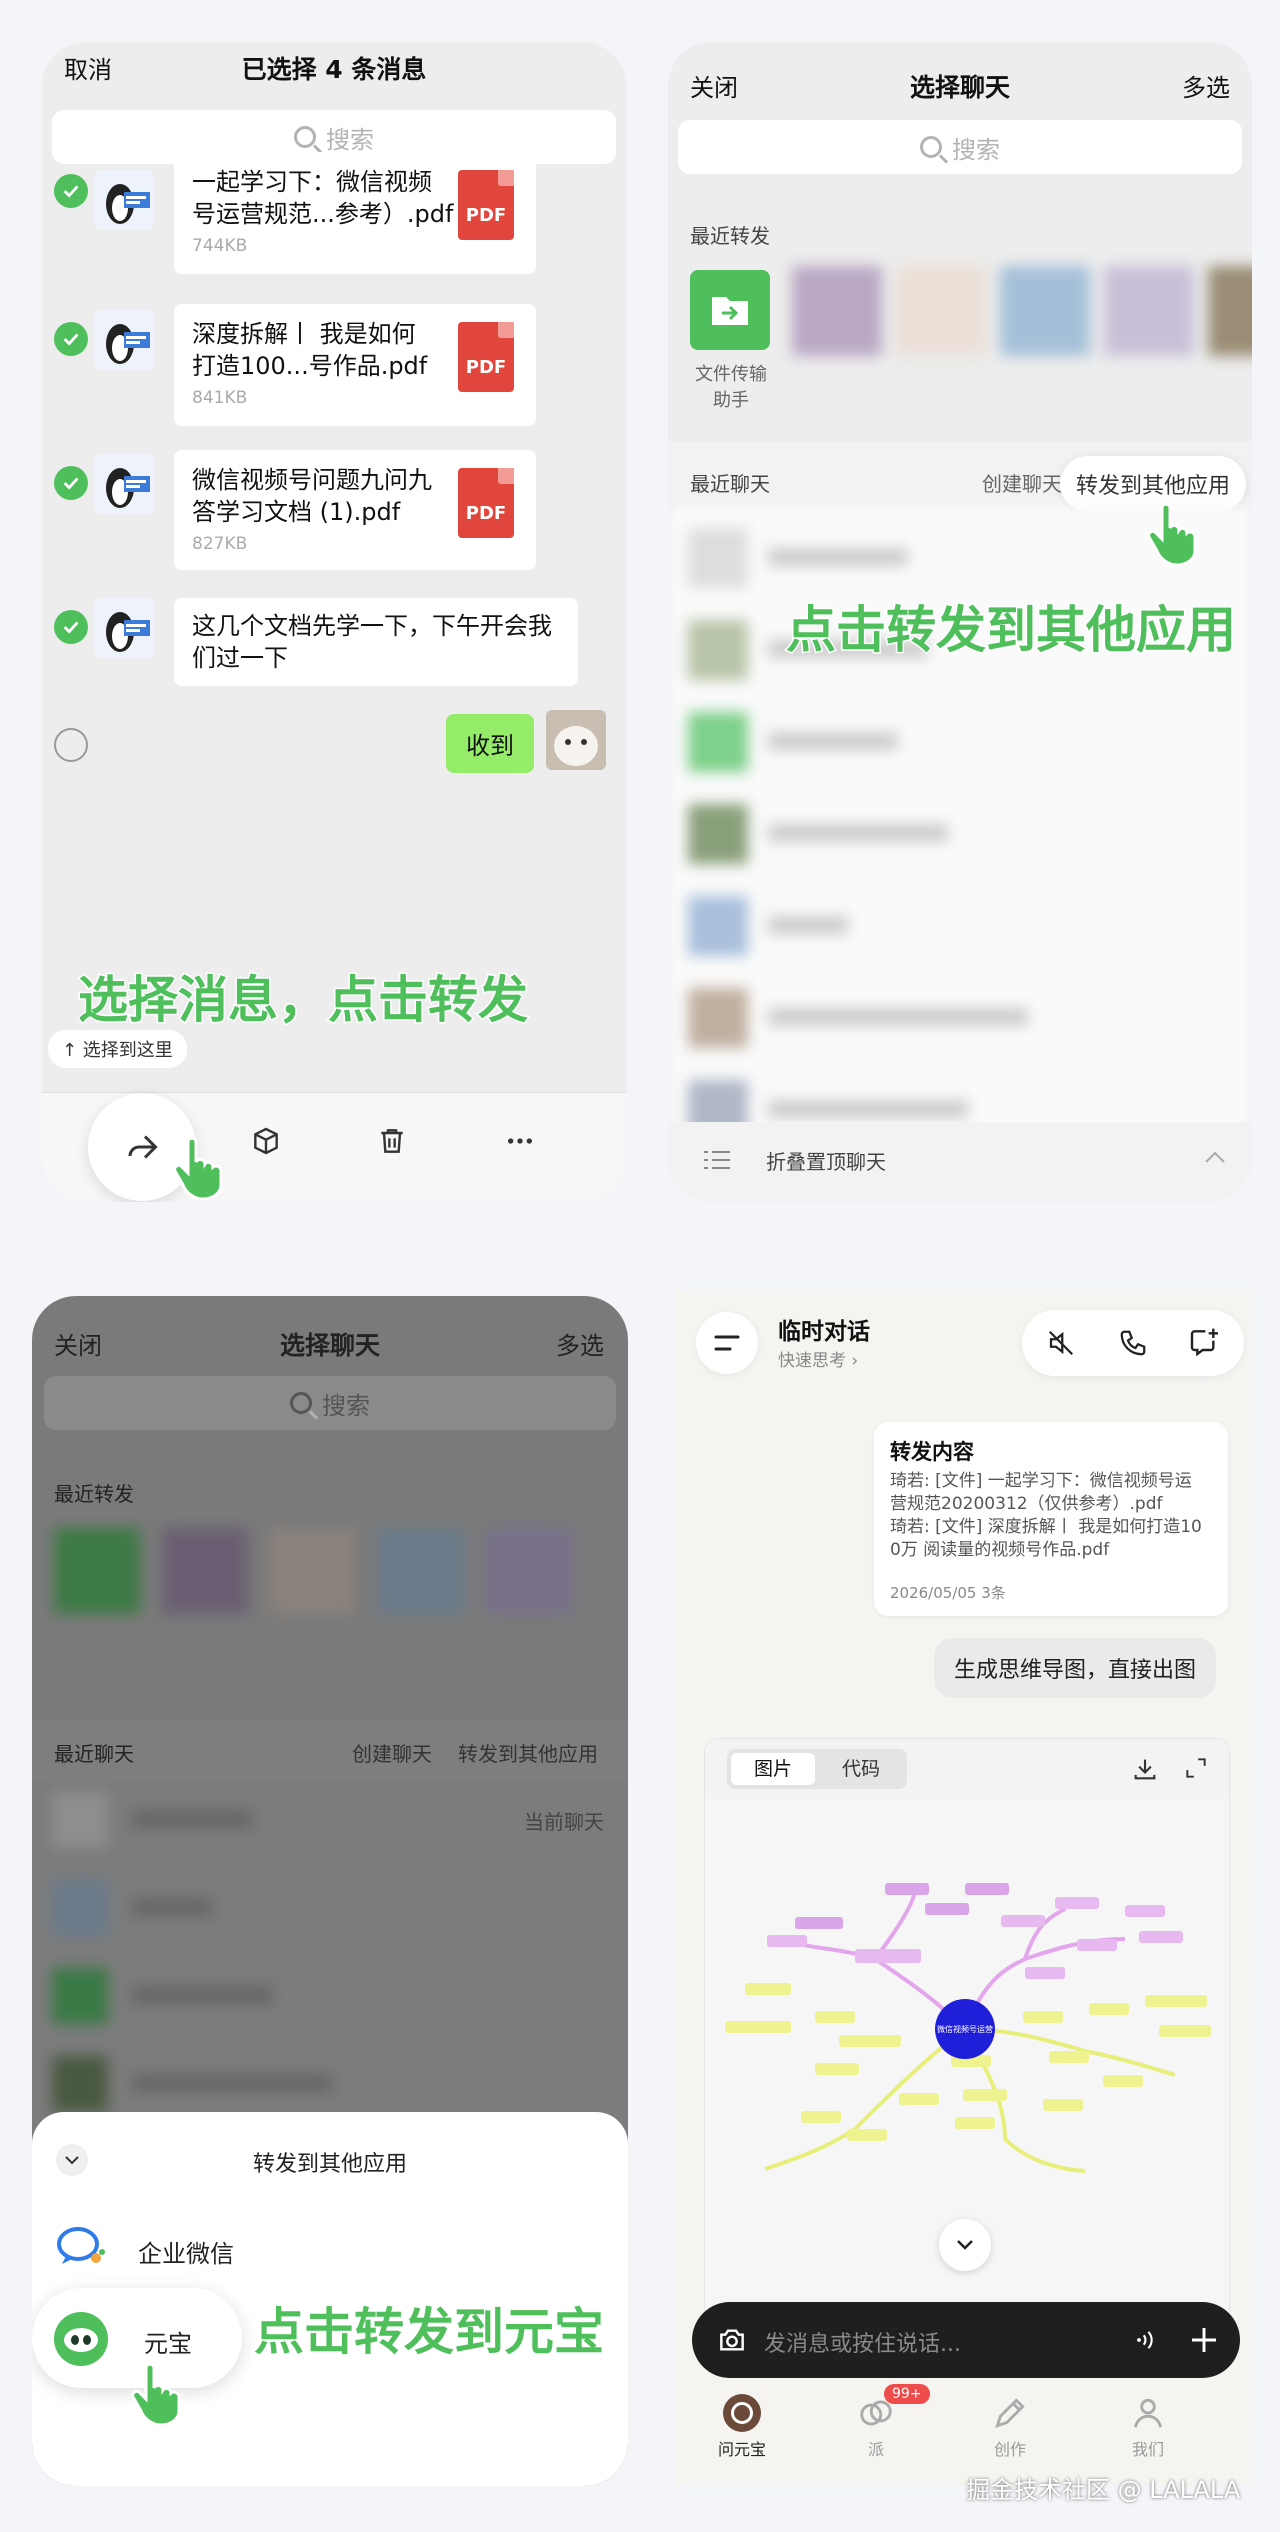 This screenshot has width=1280, height=2532. I want to click on caption: 点击转发到其他应用, so click(1011, 630).